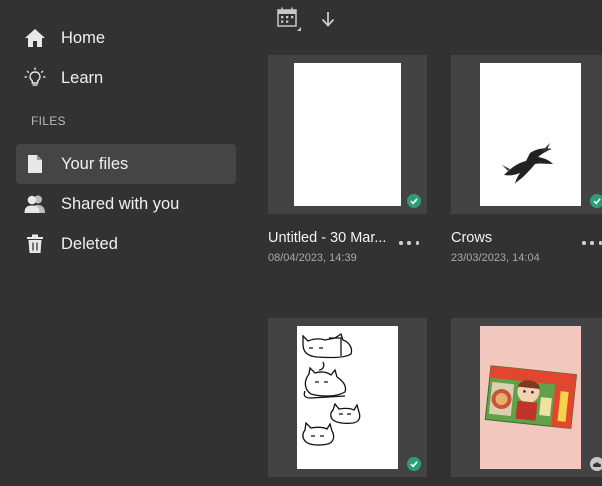 Image resolution: width=602 pixels, height=486 pixels. What do you see at coordinates (596, 464) in the screenshot?
I see `cloud-icon` at bounding box center [596, 464].